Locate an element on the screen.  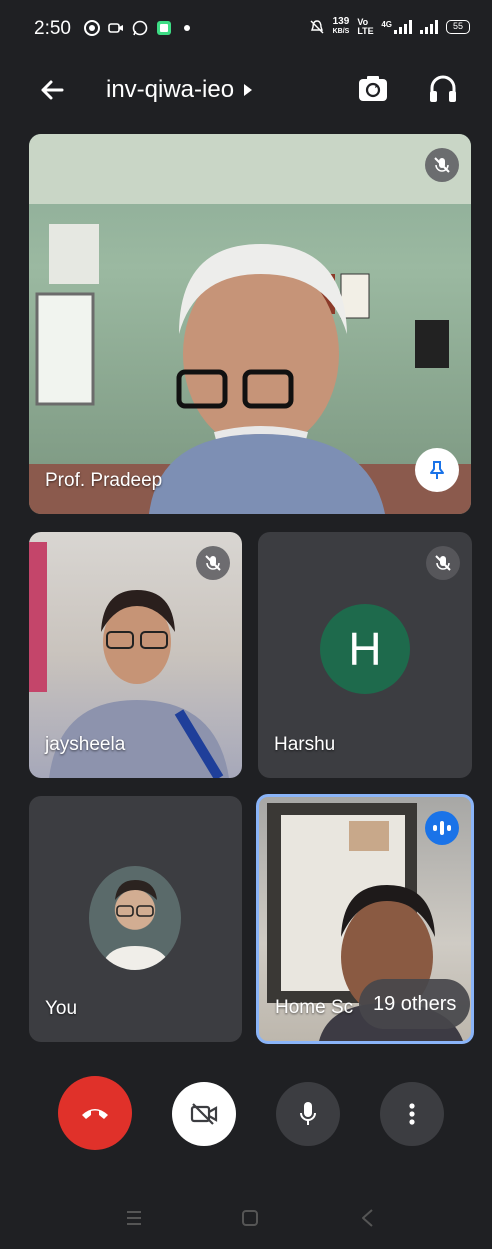
video-notification-icon is located at coordinates (115, 28).